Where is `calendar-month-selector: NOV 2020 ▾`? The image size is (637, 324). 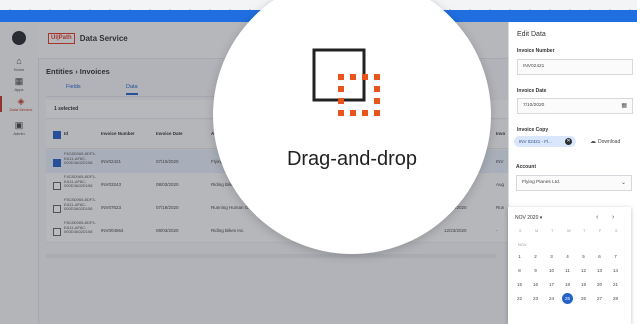 calendar-month-selector: NOV 2020 ▾ is located at coordinates (528, 218).